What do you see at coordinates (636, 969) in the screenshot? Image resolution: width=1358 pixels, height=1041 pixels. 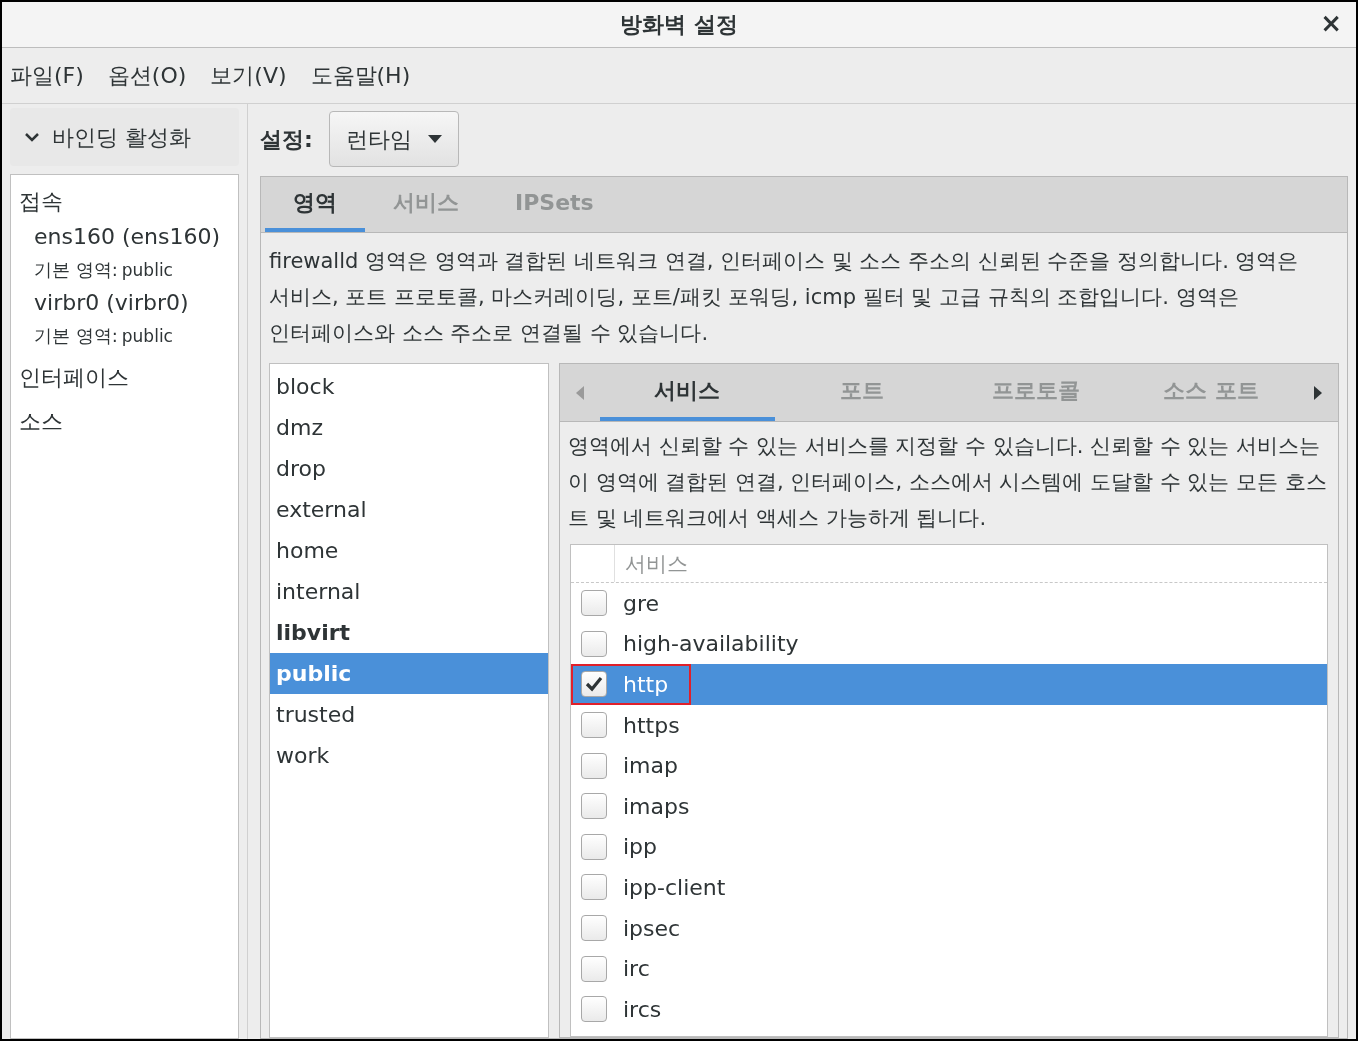 I see `service-name: irc` at bounding box center [636, 969].